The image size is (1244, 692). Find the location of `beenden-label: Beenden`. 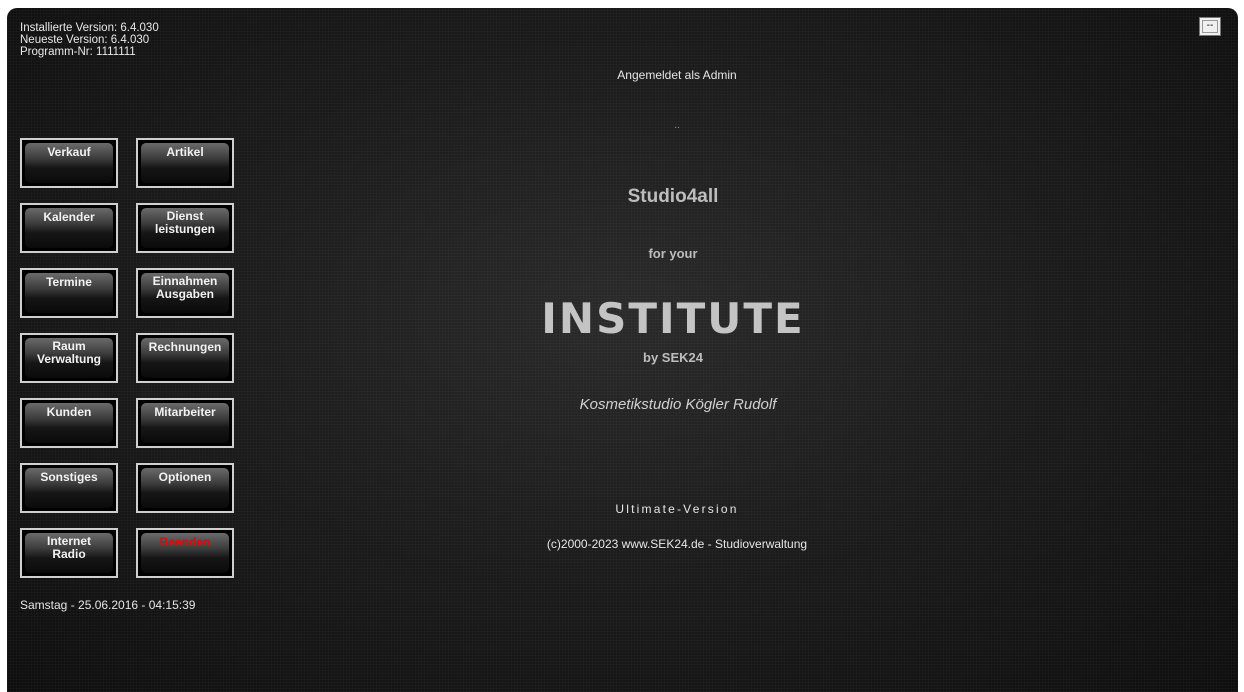

beenden-label: Beenden is located at coordinates (185, 553).